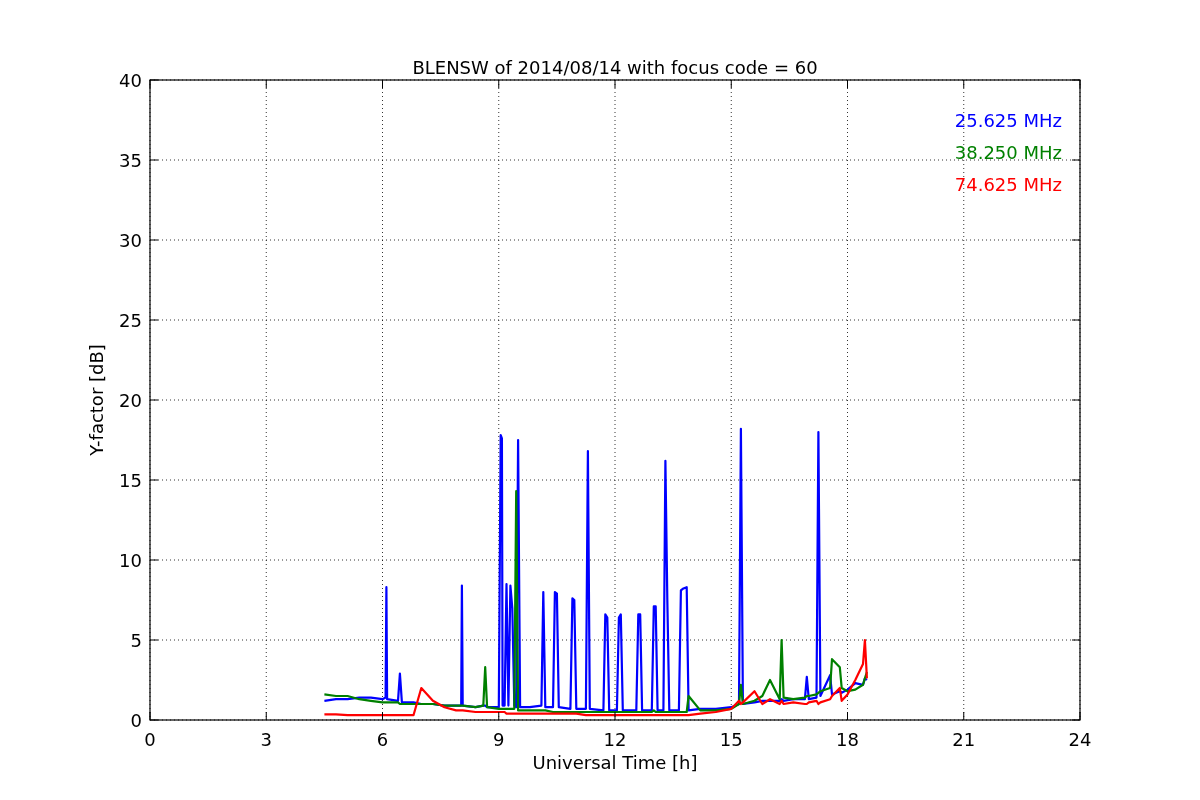 The image size is (1200, 800). What do you see at coordinates (130, 240) in the screenshot?
I see `y-tick-label: 30` at bounding box center [130, 240].